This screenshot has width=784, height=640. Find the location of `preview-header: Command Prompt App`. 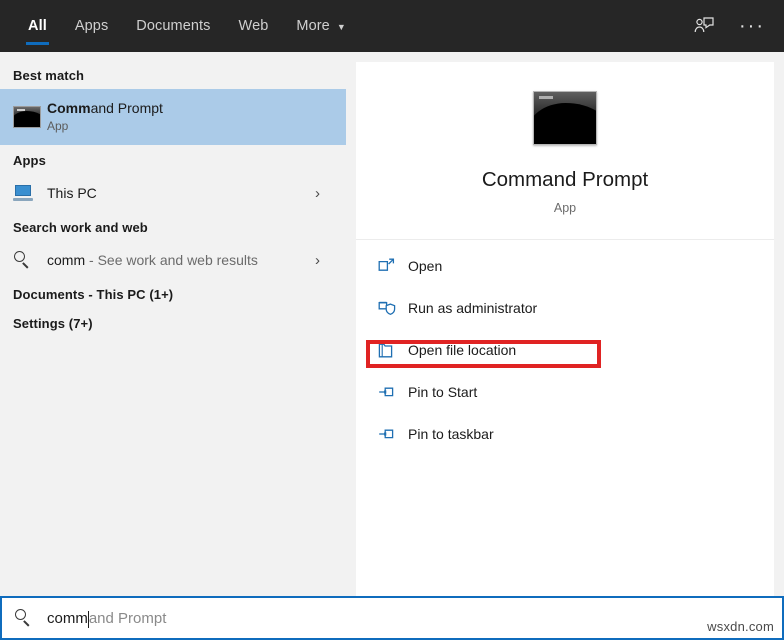

preview-header: Command Prompt App is located at coordinates (565, 151).